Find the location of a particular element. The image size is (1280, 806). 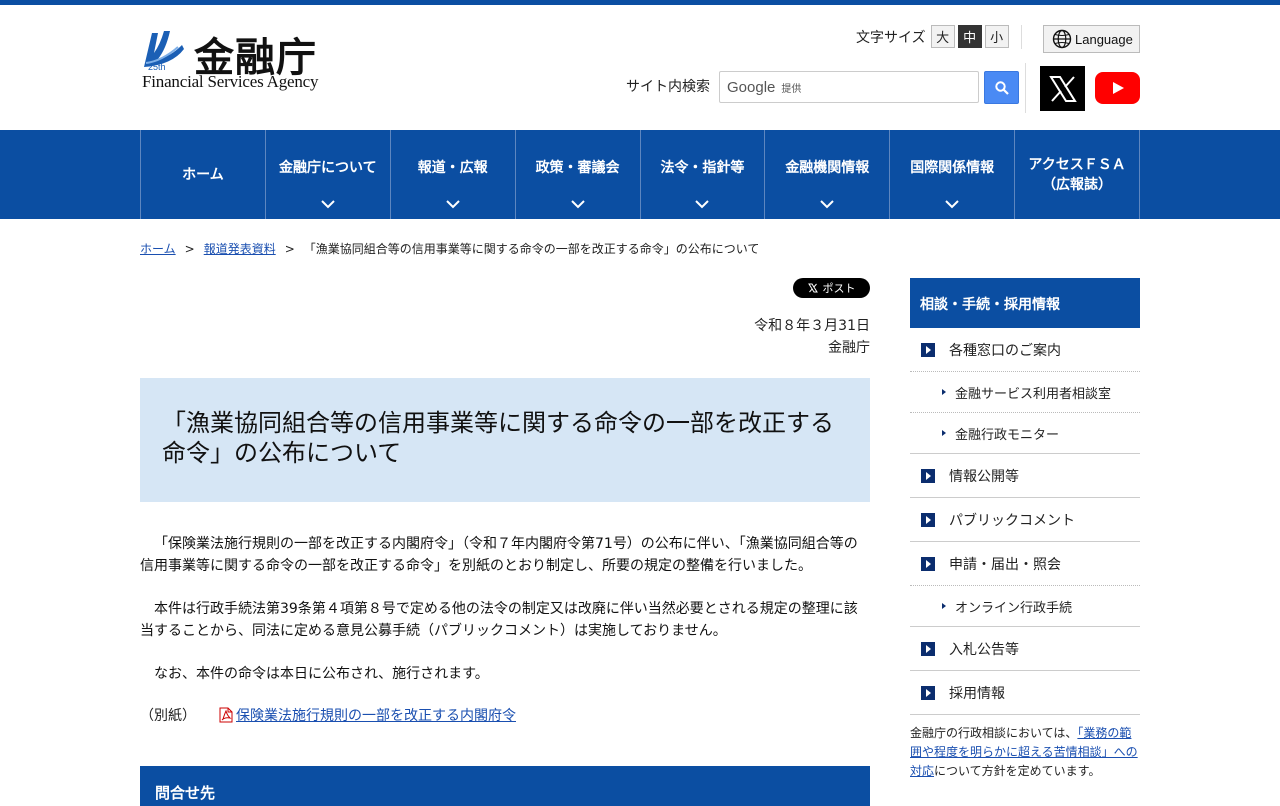

sidebar-item-label: 情報公開等 is located at coordinates (984, 476).